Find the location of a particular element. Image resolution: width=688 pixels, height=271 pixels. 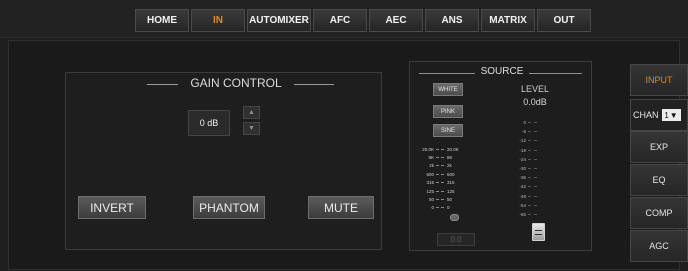

tab-out: OUT is located at coordinates (564, 20).